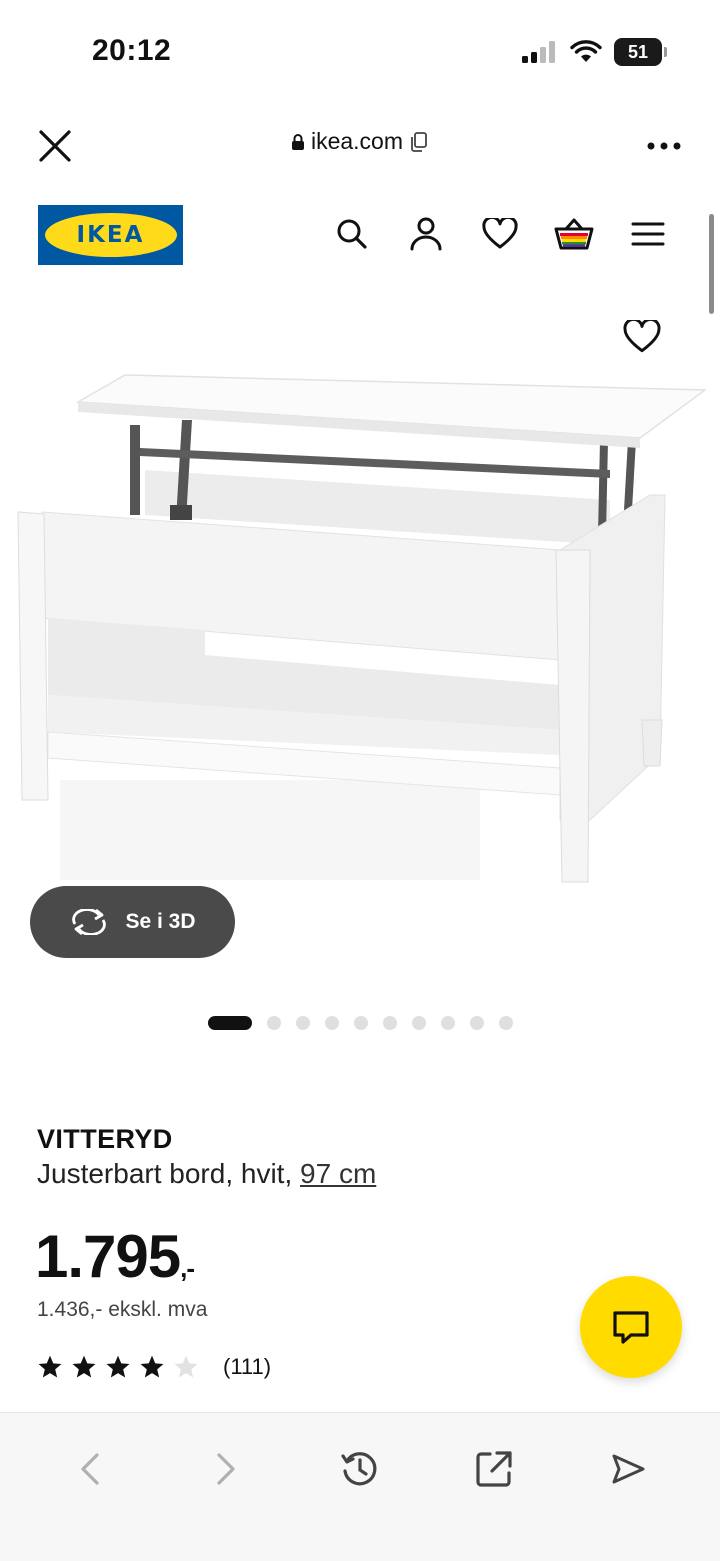 The width and height of the screenshot is (720, 1561). I want to click on basket-icon, so click(574, 234).